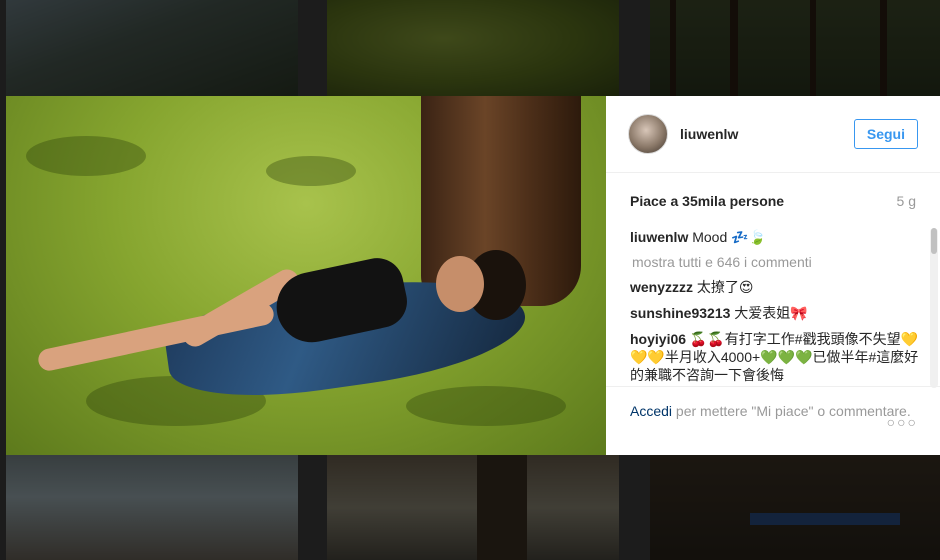 Image resolution: width=940 pixels, height=560 pixels. What do you see at coordinates (934, 241) in the screenshot?
I see `scrollbar-thumb` at bounding box center [934, 241].